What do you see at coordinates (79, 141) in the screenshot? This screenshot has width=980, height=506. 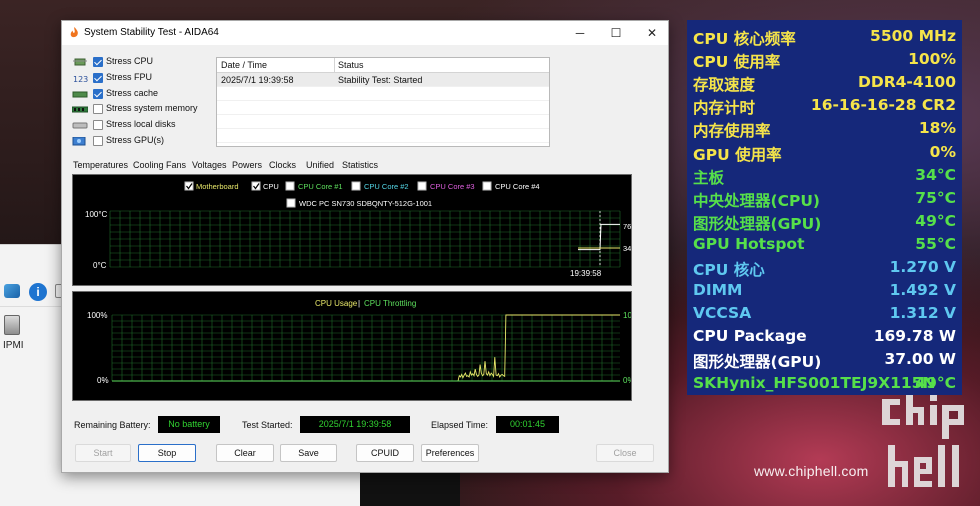 I see `gpu-card-icon` at bounding box center [79, 141].